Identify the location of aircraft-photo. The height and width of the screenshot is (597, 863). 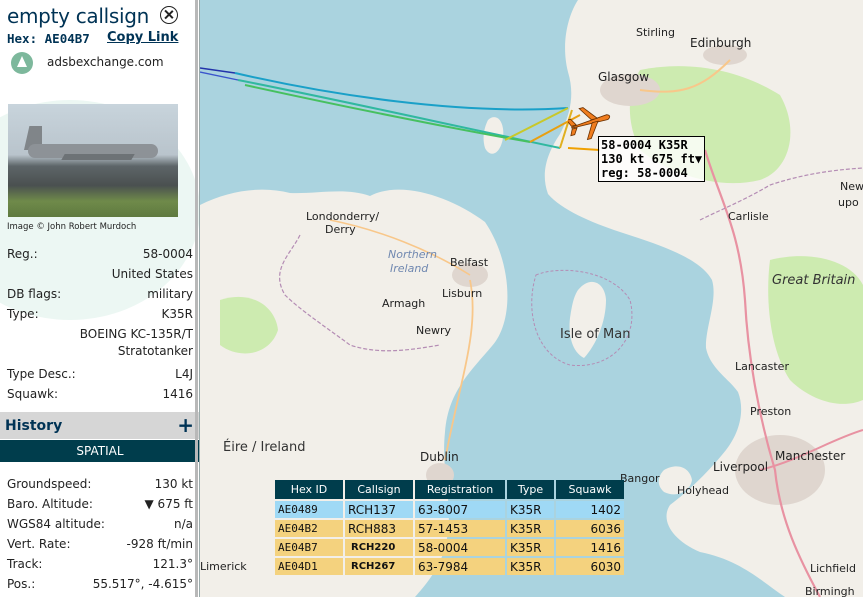
(93, 160).